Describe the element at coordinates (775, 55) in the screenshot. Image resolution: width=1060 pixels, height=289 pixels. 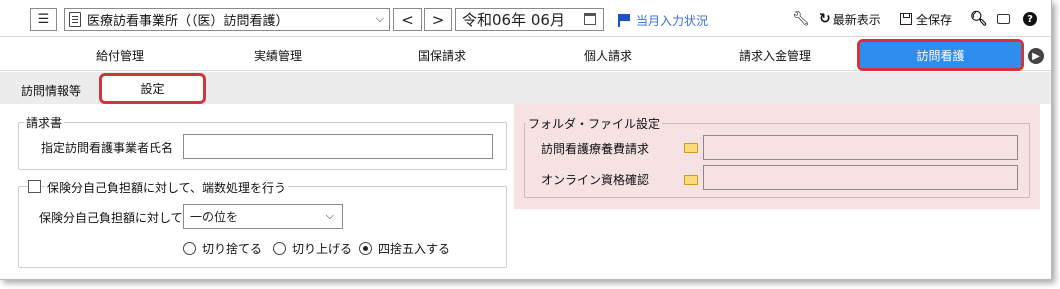
I see `tab-seikyu-nyukin-kanri: 請求入金管理` at that location.